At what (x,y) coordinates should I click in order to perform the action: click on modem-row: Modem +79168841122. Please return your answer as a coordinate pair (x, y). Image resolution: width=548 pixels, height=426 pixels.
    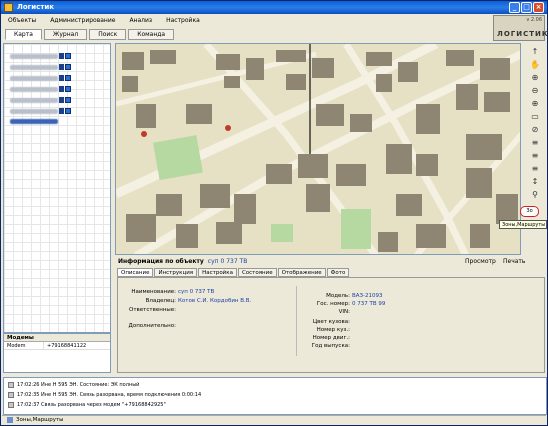
    Looking at the image, I should click on (57, 346).